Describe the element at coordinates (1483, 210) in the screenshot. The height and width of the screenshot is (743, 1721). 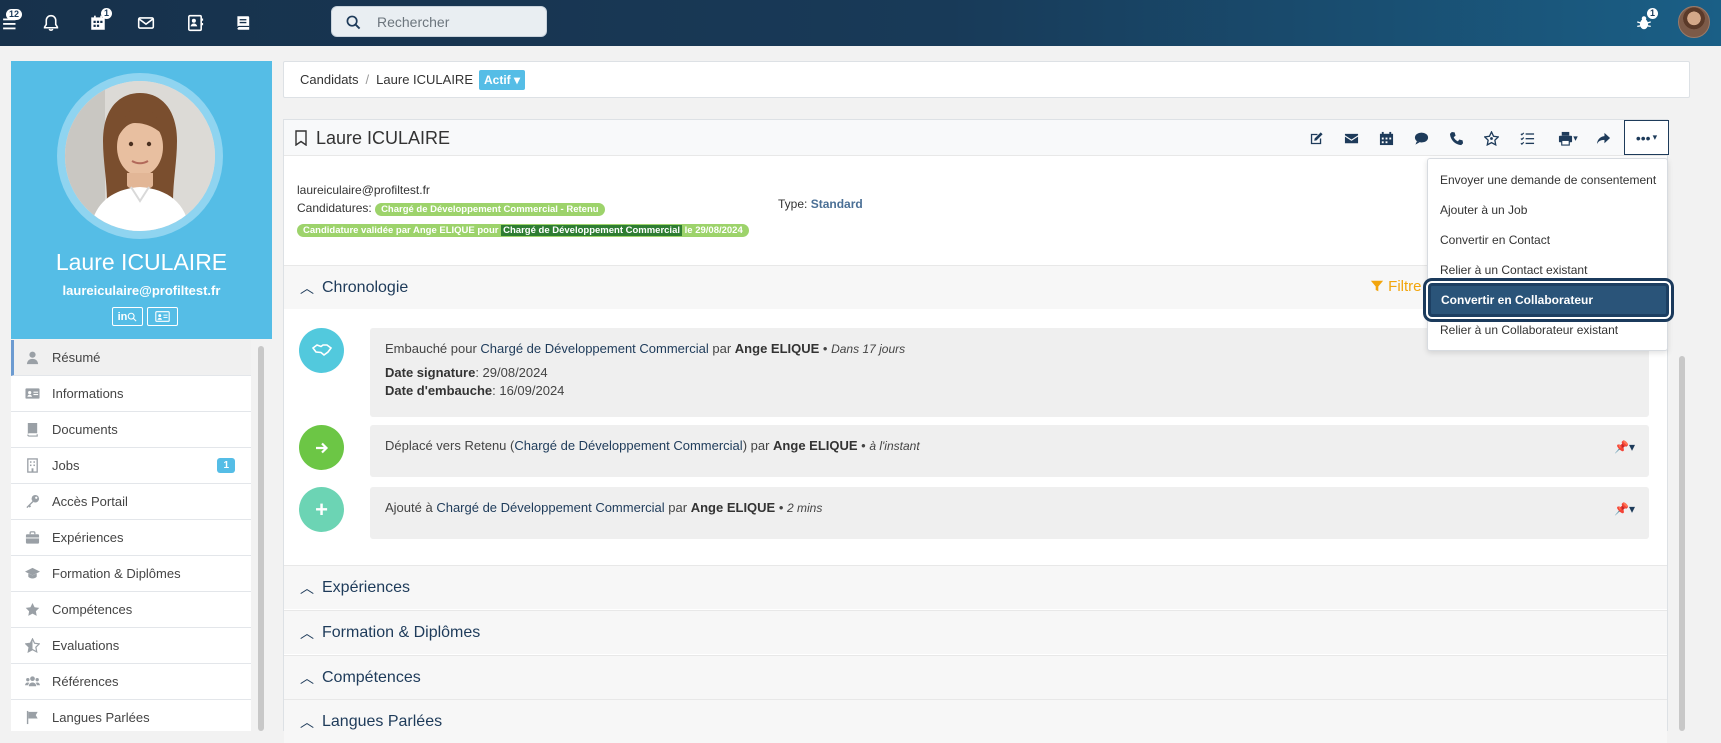
I see `menu-item-ajouter-job: Ajouter à un Job` at that location.